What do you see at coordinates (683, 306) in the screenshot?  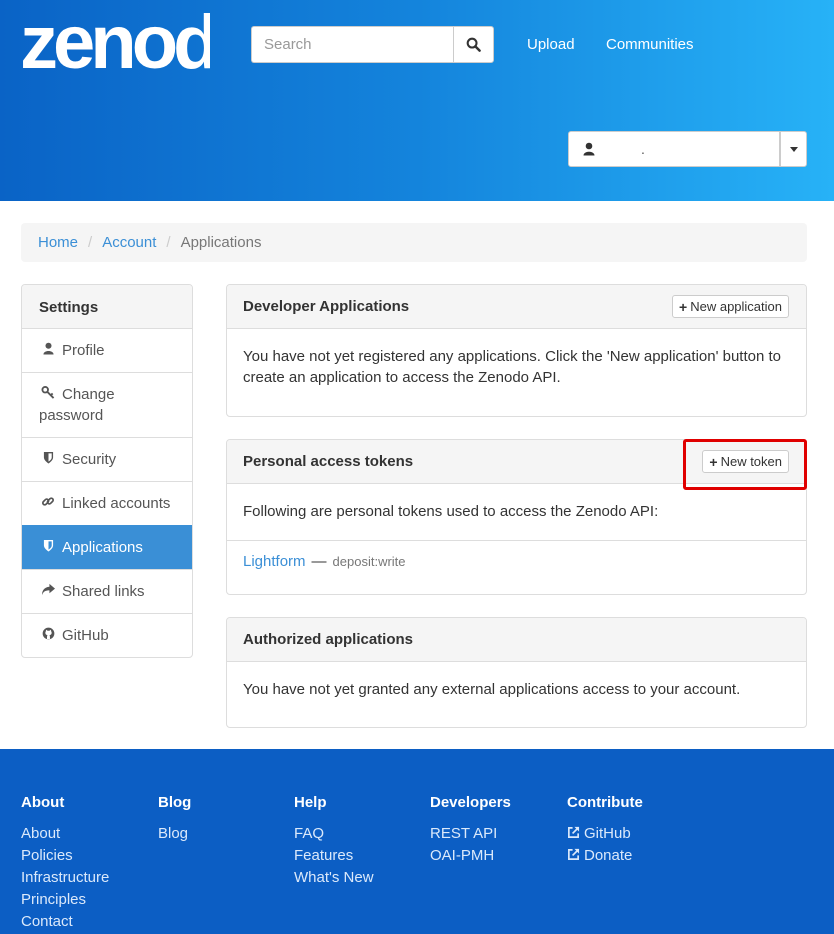 I see `plus-icon: +` at bounding box center [683, 306].